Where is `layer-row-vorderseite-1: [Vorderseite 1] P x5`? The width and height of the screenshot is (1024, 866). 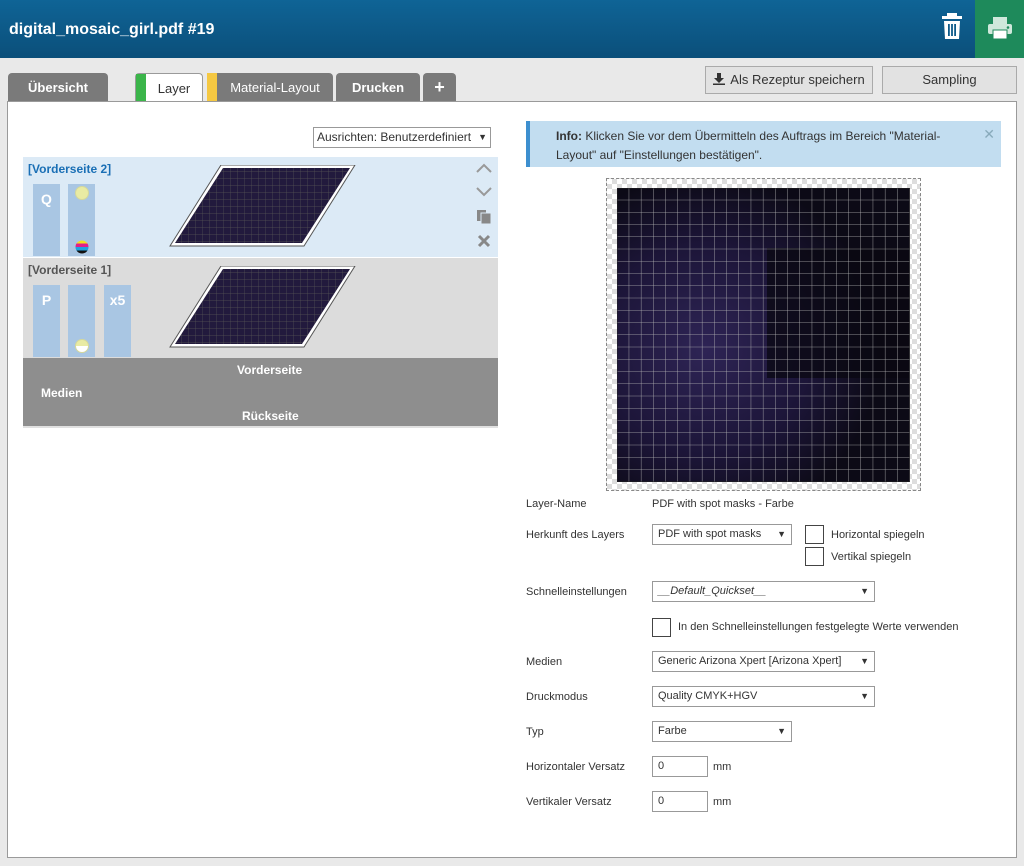 layer-row-vorderseite-1: [Vorderseite 1] P x5 is located at coordinates (260, 308).